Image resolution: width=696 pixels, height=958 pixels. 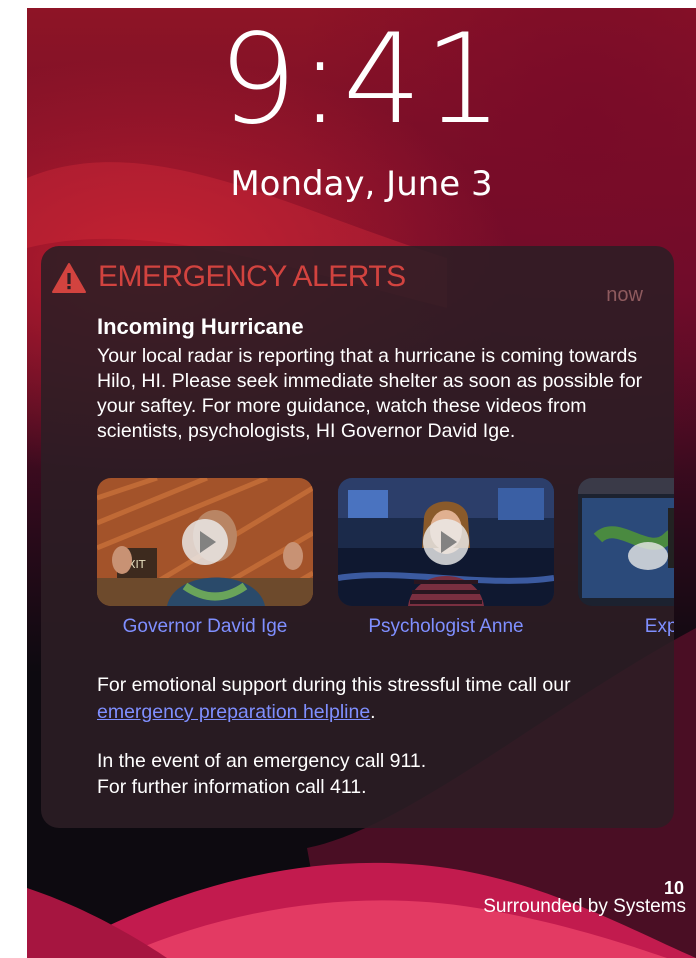 What do you see at coordinates (233, 712) in the screenshot?
I see `helpline-link: emergency preparation helpline` at bounding box center [233, 712].